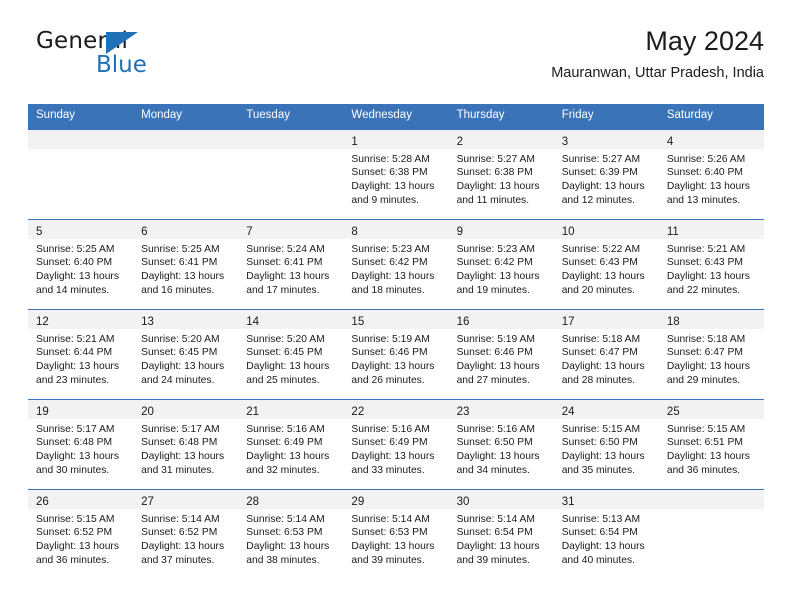  What do you see at coordinates (601, 519) in the screenshot?
I see `sunrise-text: Sunrise: 5:13 AM` at bounding box center [601, 519].